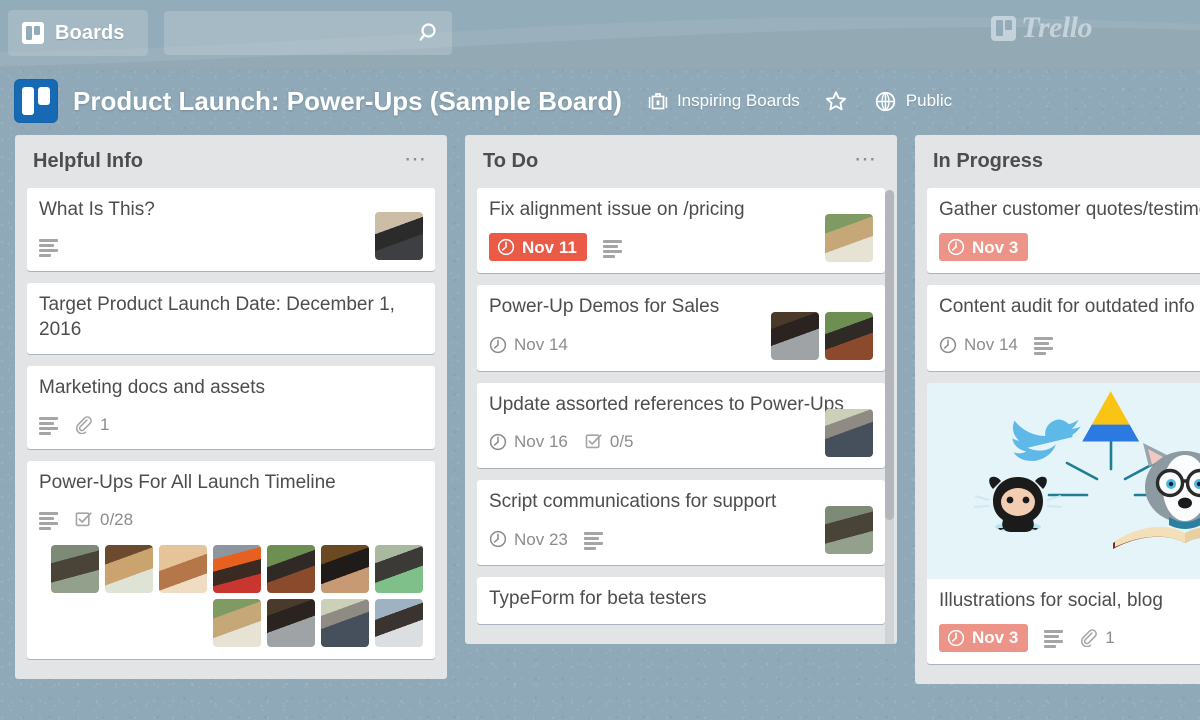 The width and height of the screenshot is (1200, 720). I want to click on due-date-badge: Nov 16, so click(528, 442).